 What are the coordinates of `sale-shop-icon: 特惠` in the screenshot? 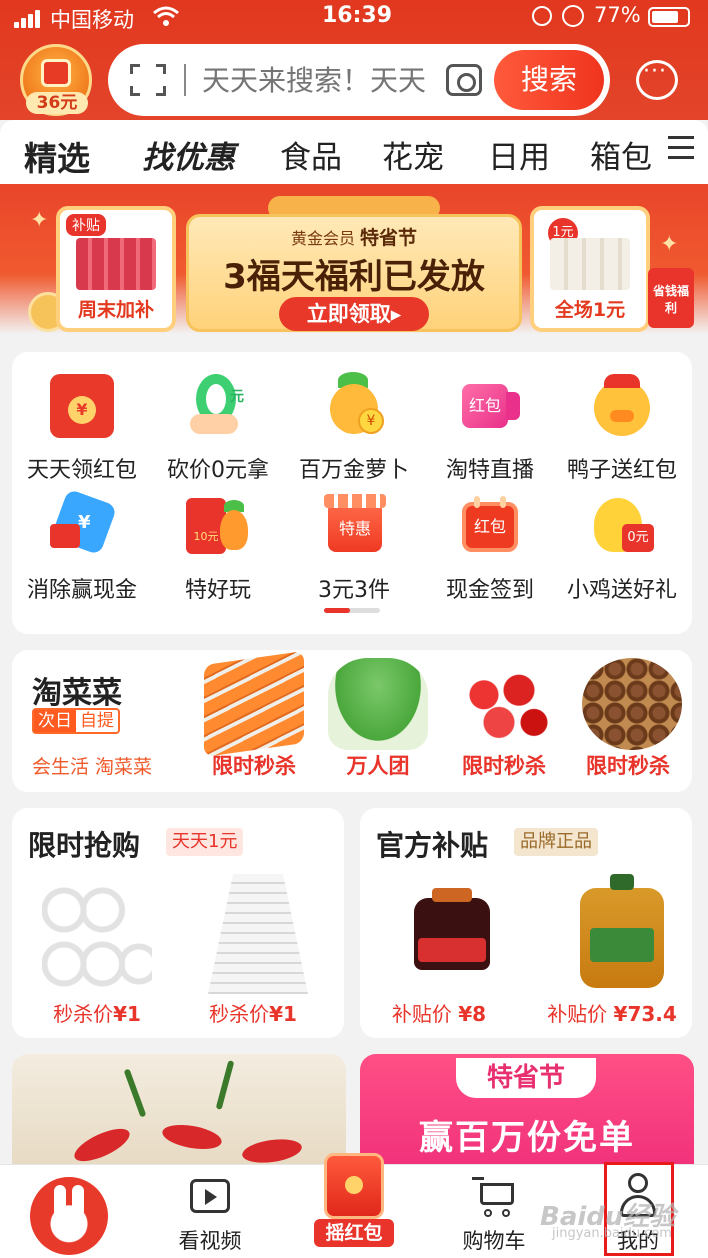 It's located at (354, 526).